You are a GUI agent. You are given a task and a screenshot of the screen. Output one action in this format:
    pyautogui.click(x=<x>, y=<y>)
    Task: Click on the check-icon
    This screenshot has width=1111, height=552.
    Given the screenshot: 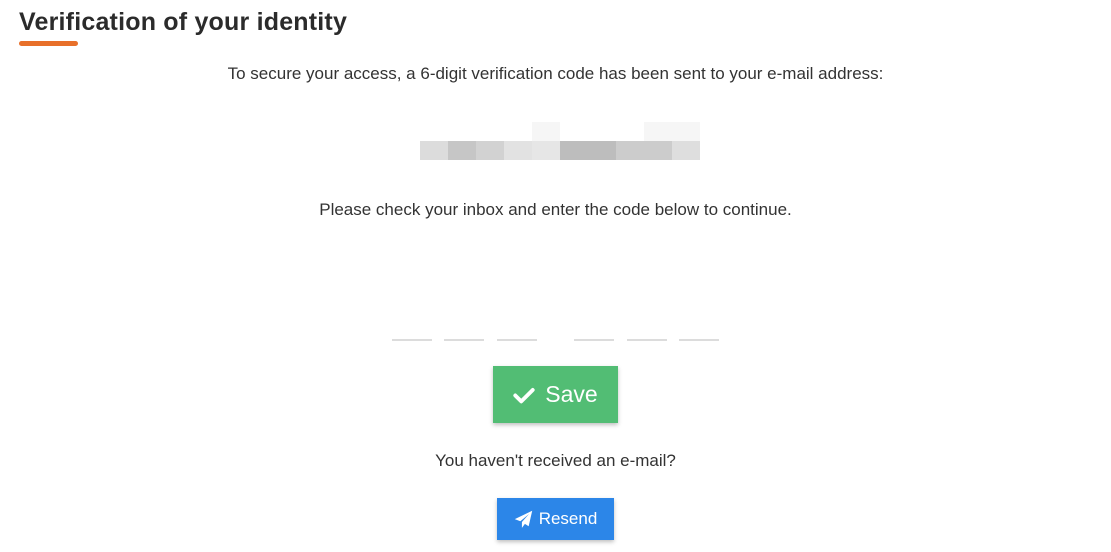 What is the action you would take?
    pyautogui.click(x=524, y=395)
    